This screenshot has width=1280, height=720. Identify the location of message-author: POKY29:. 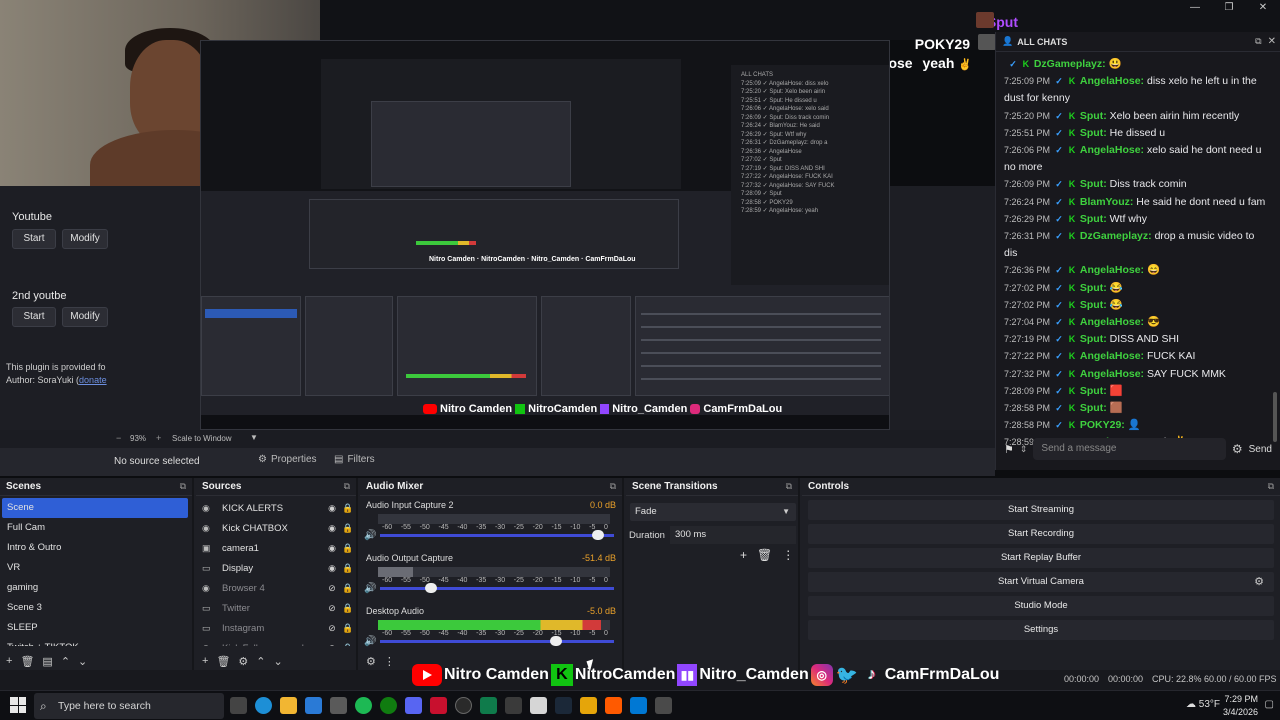
(1102, 425).